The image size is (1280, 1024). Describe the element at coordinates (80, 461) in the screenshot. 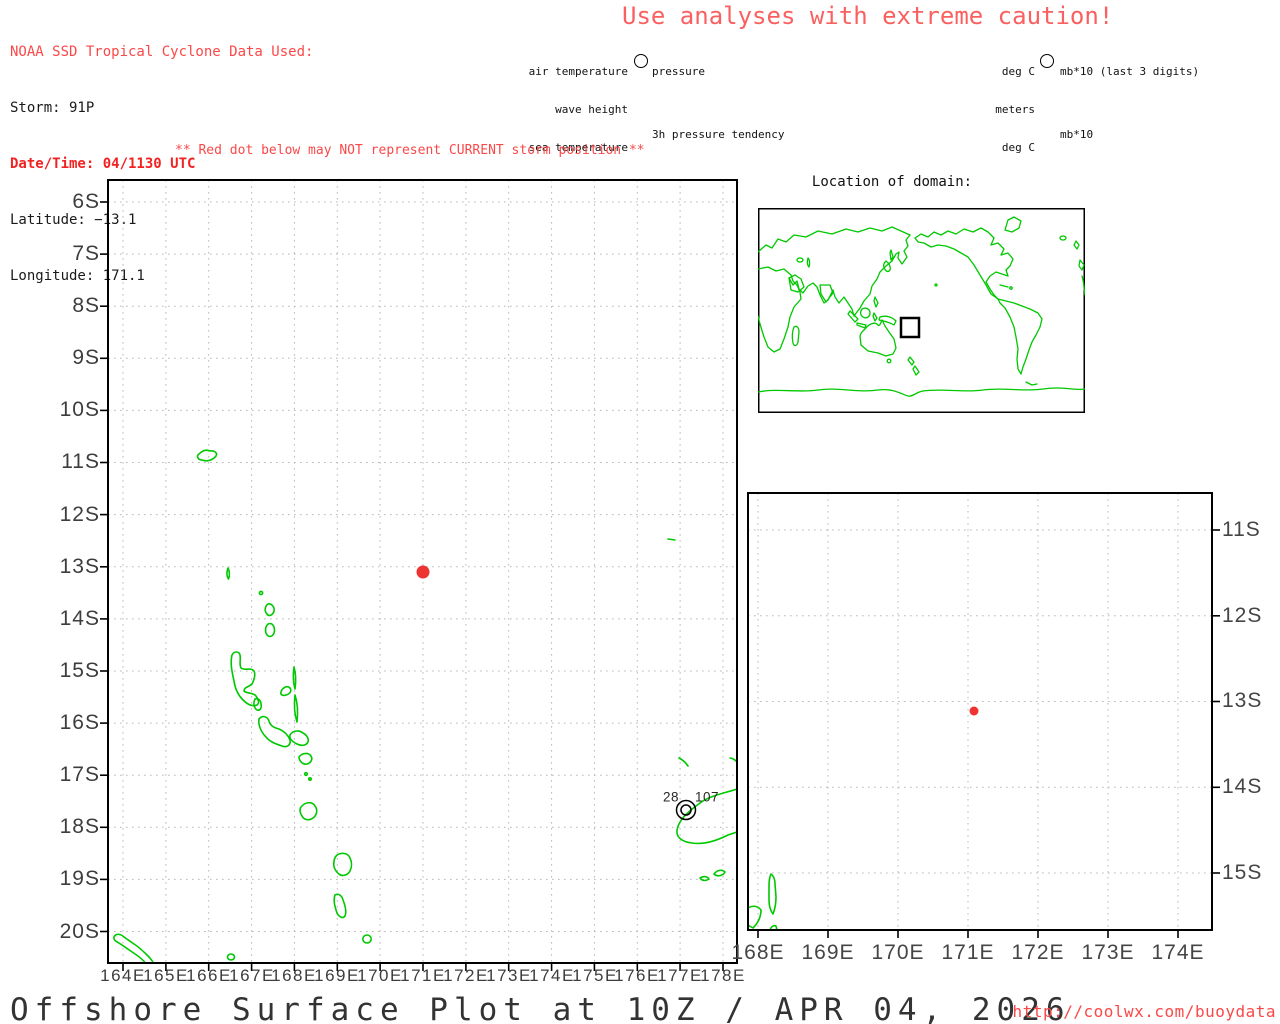

I see `main-y-tick-label: 11S` at that location.